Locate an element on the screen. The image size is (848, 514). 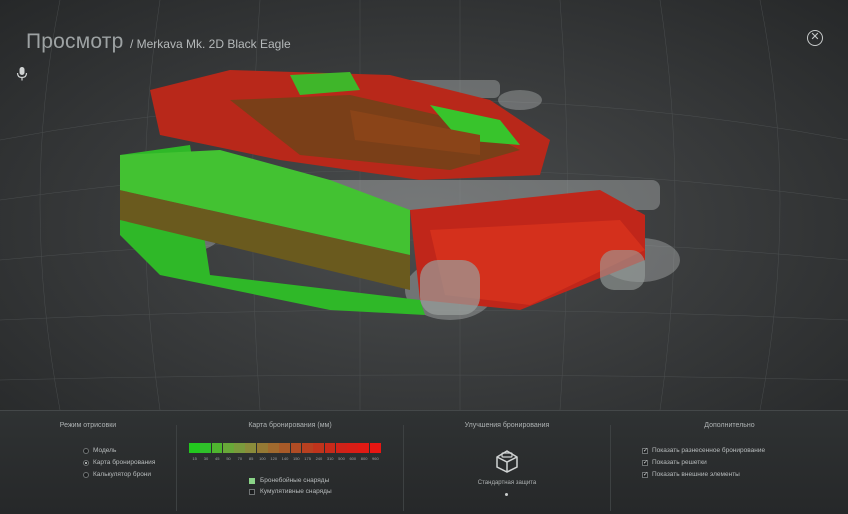
legend-swatch-ap is located at coordinates (252, 480).